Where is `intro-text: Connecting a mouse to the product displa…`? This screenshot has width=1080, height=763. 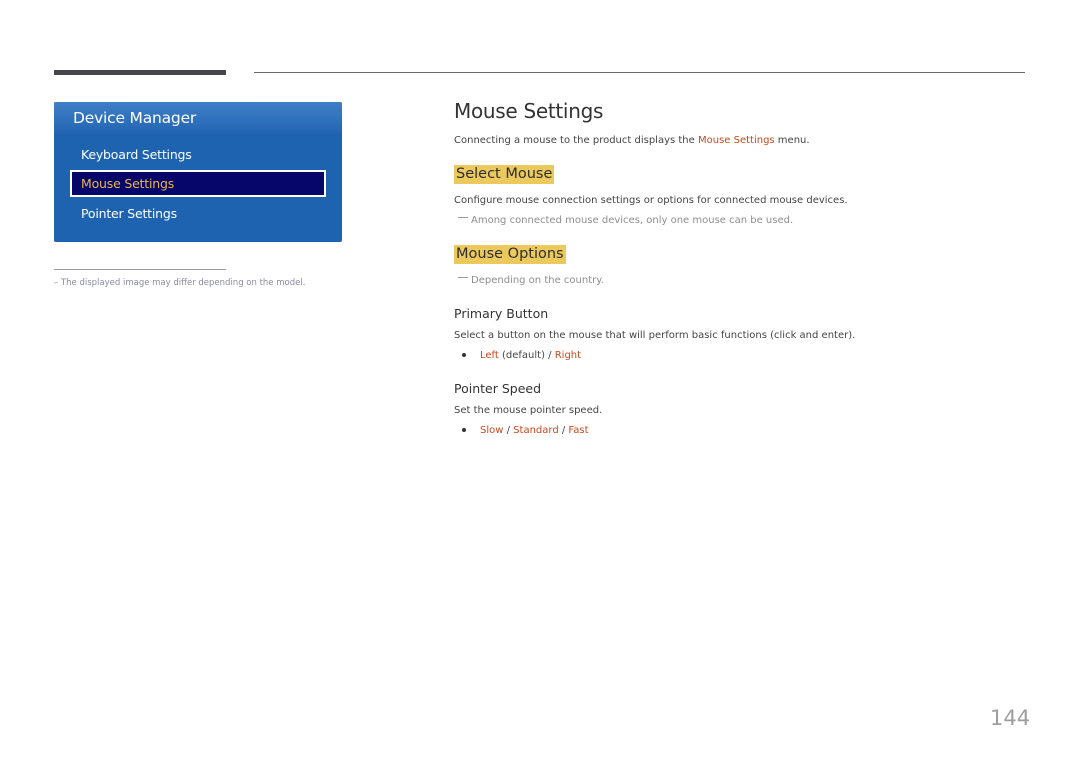 intro-text: Connecting a mouse to the product displa… is located at coordinates (632, 140).